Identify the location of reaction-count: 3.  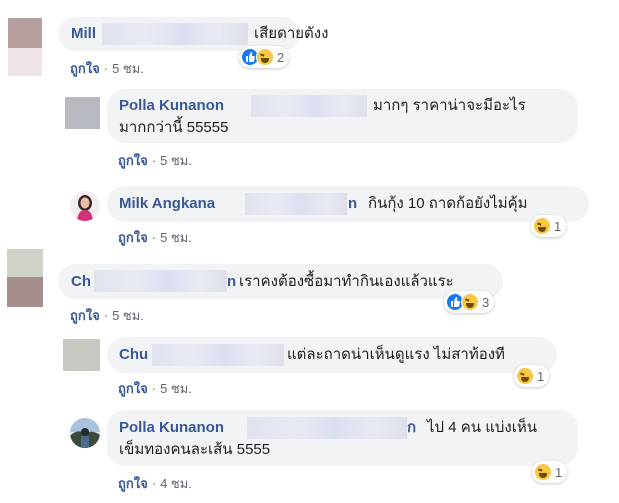
(486, 302).